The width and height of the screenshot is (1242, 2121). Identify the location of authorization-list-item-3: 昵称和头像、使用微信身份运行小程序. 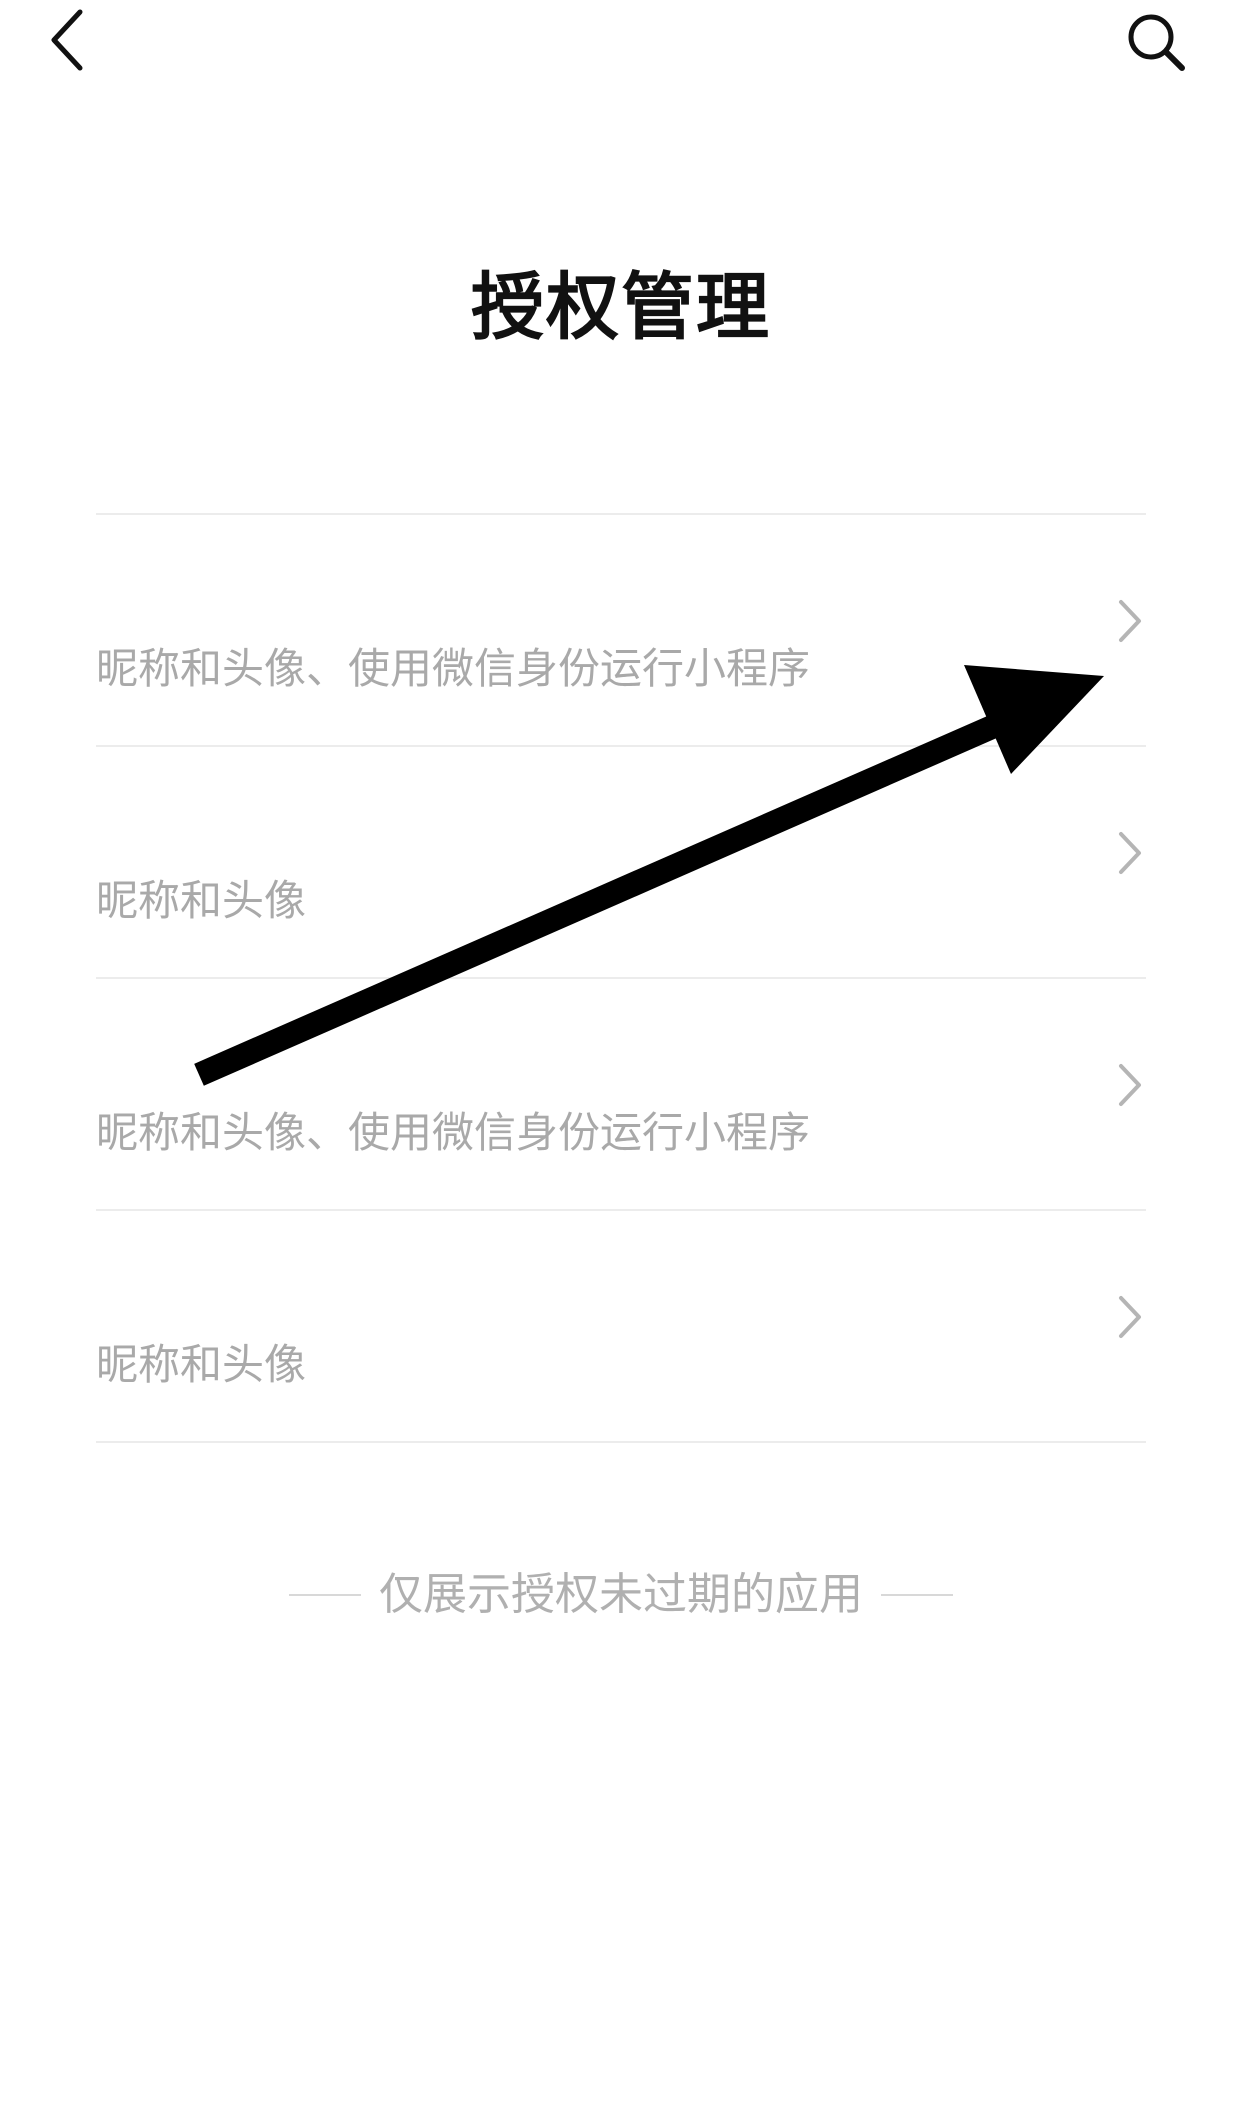
(621, 1095).